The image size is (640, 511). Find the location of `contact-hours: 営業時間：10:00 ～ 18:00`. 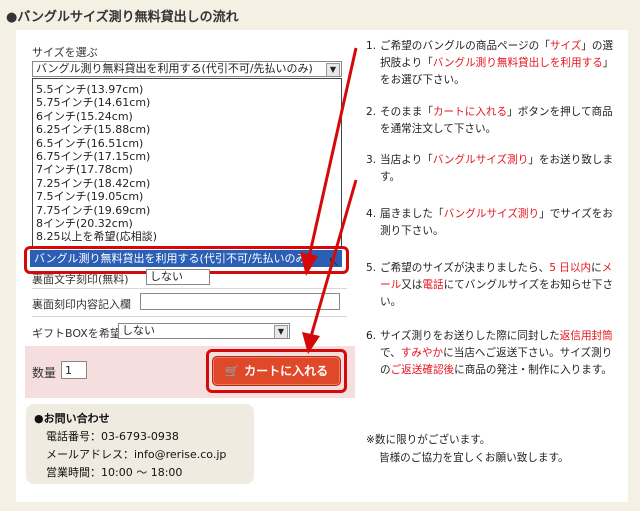

contact-hours: 営業時間：10:00 ～ 18:00 is located at coordinates (114, 472).